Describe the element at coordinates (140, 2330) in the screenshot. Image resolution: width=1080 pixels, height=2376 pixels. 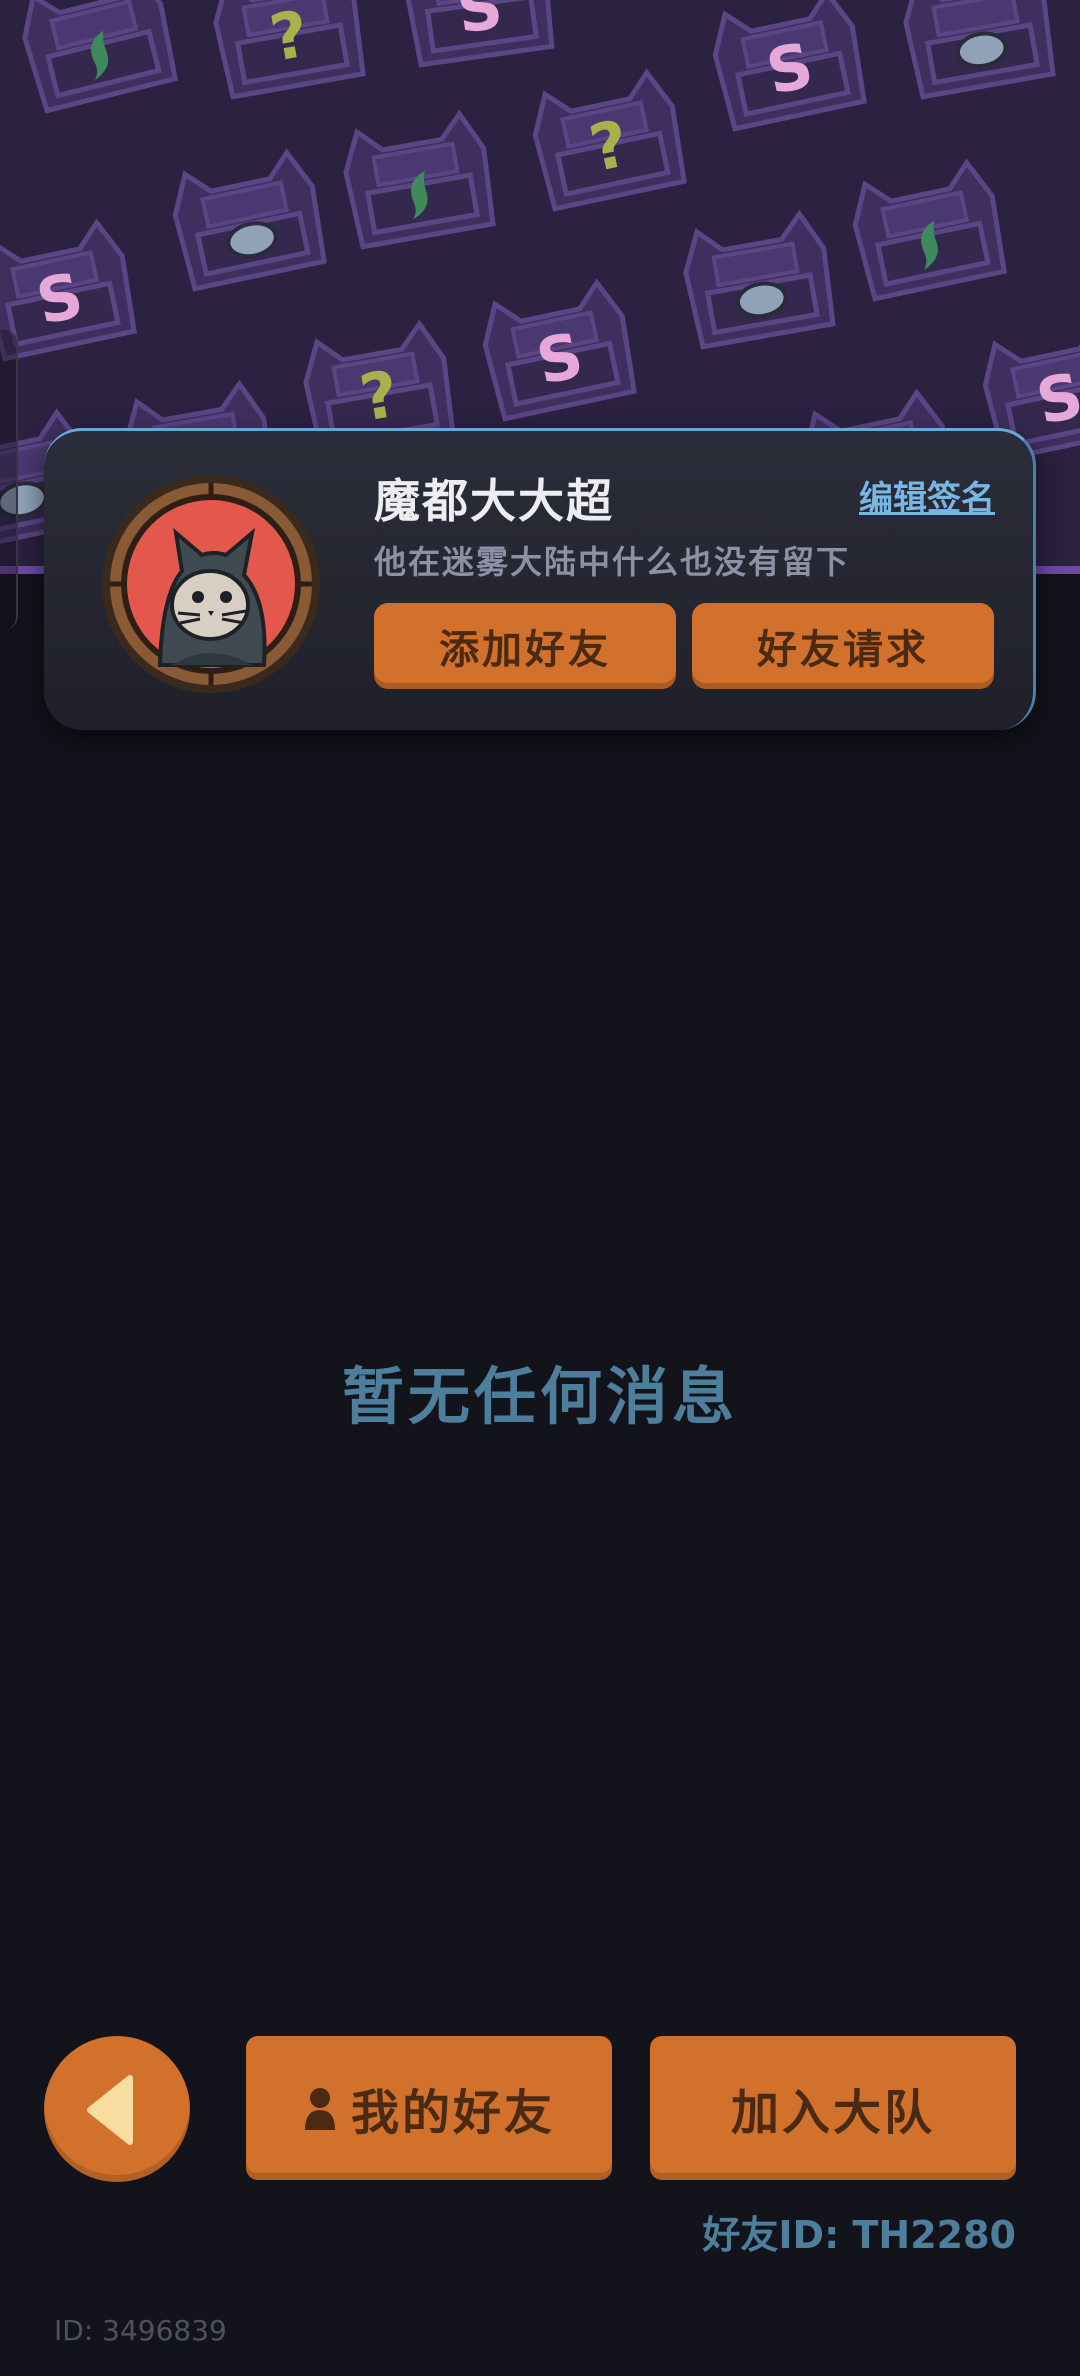
I see `user-id-text: ID: 3496839` at that location.